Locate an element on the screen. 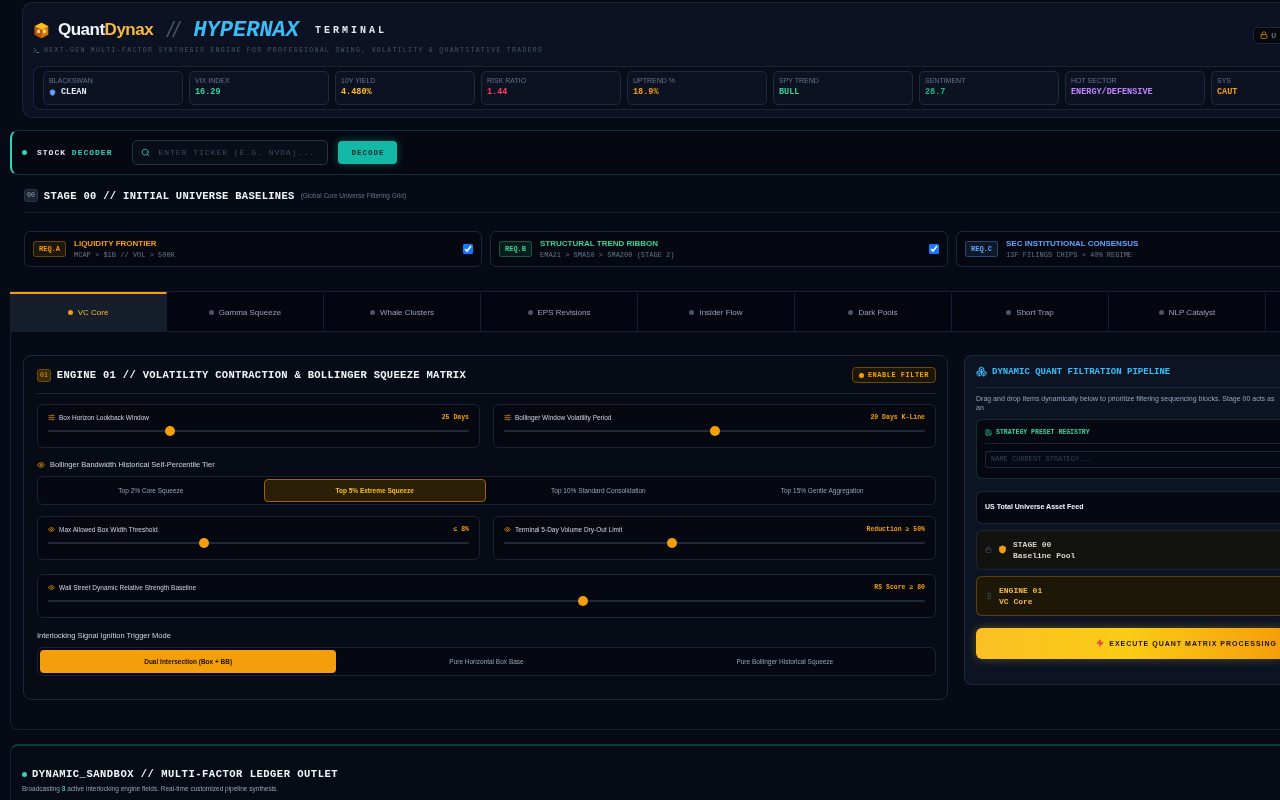  engine-tab: Dark Pools is located at coordinates (873, 311).